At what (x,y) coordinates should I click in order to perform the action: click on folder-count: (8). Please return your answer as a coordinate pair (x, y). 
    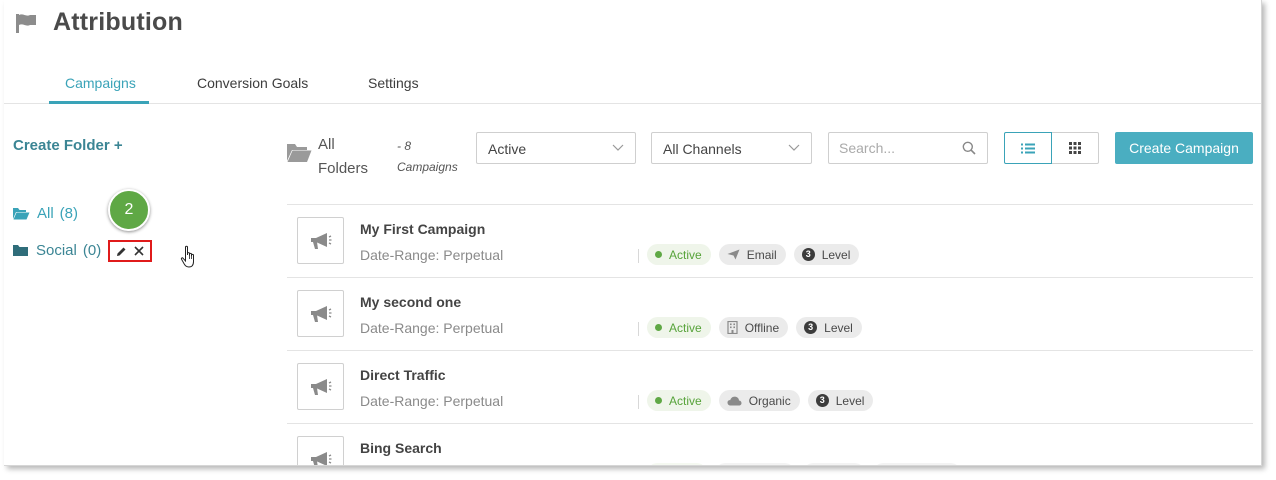
    Looking at the image, I should click on (69, 213).